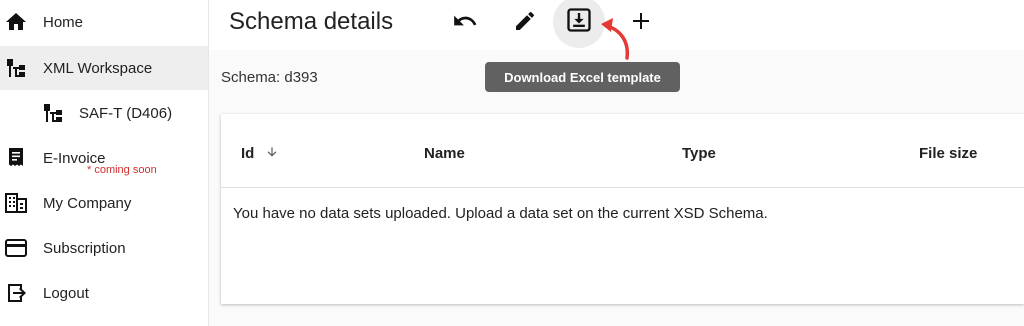 The image size is (1024, 326). I want to click on nav-label: Subscription, so click(84, 248).